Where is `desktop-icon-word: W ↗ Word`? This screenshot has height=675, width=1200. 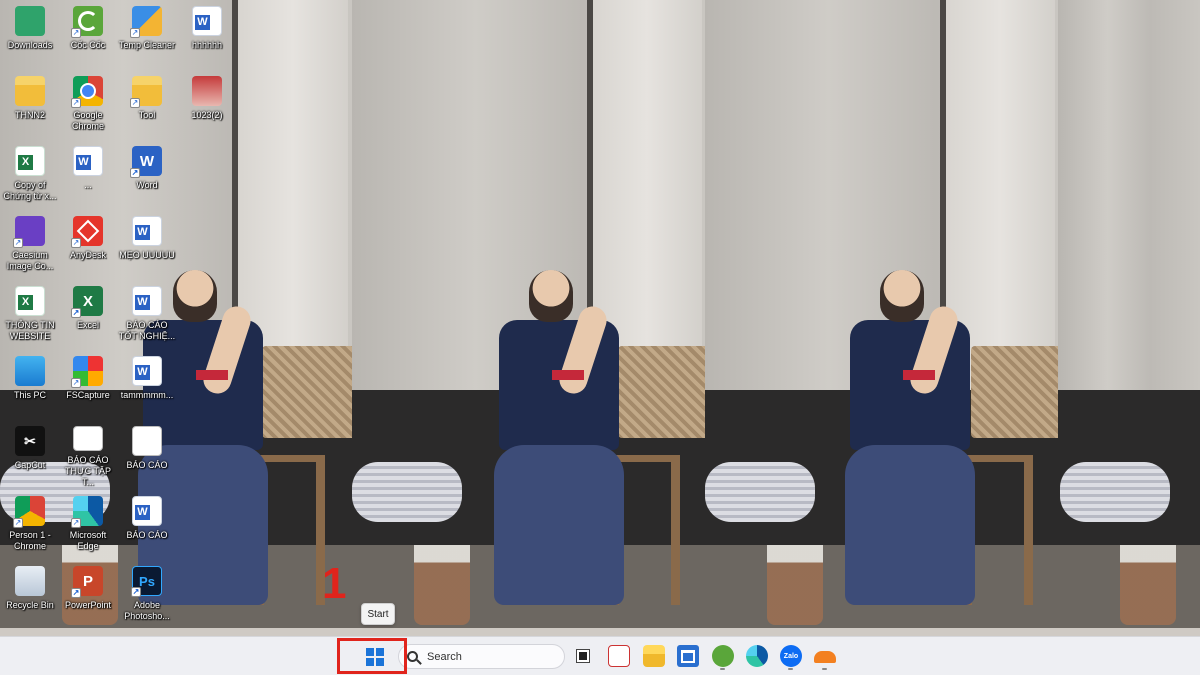
desktop-icon-word: W ↗ Word is located at coordinates (147, 175).